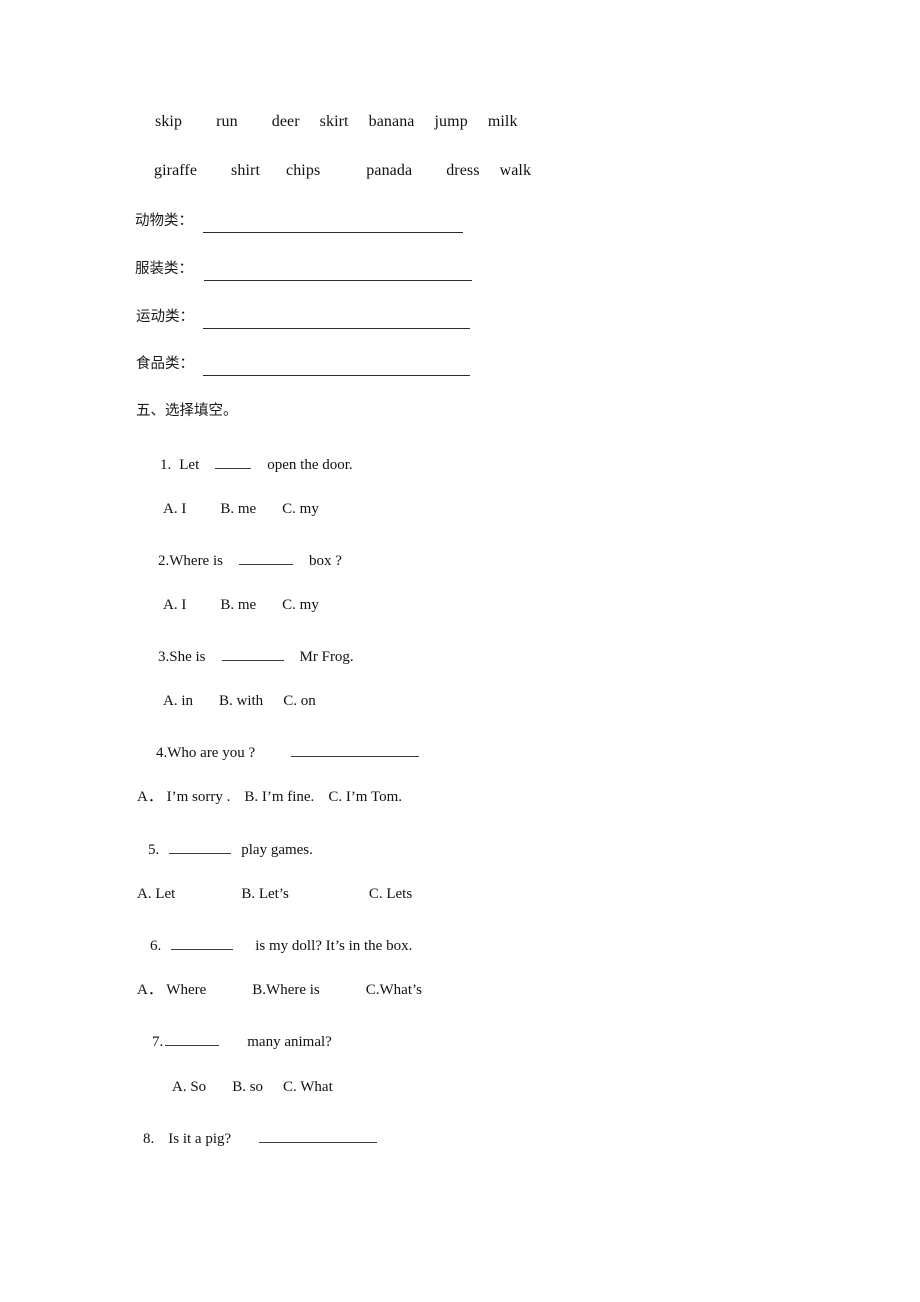 The height and width of the screenshot is (1302, 920). What do you see at coordinates (463, 170) in the screenshot?
I see `word-dress: dress` at bounding box center [463, 170].